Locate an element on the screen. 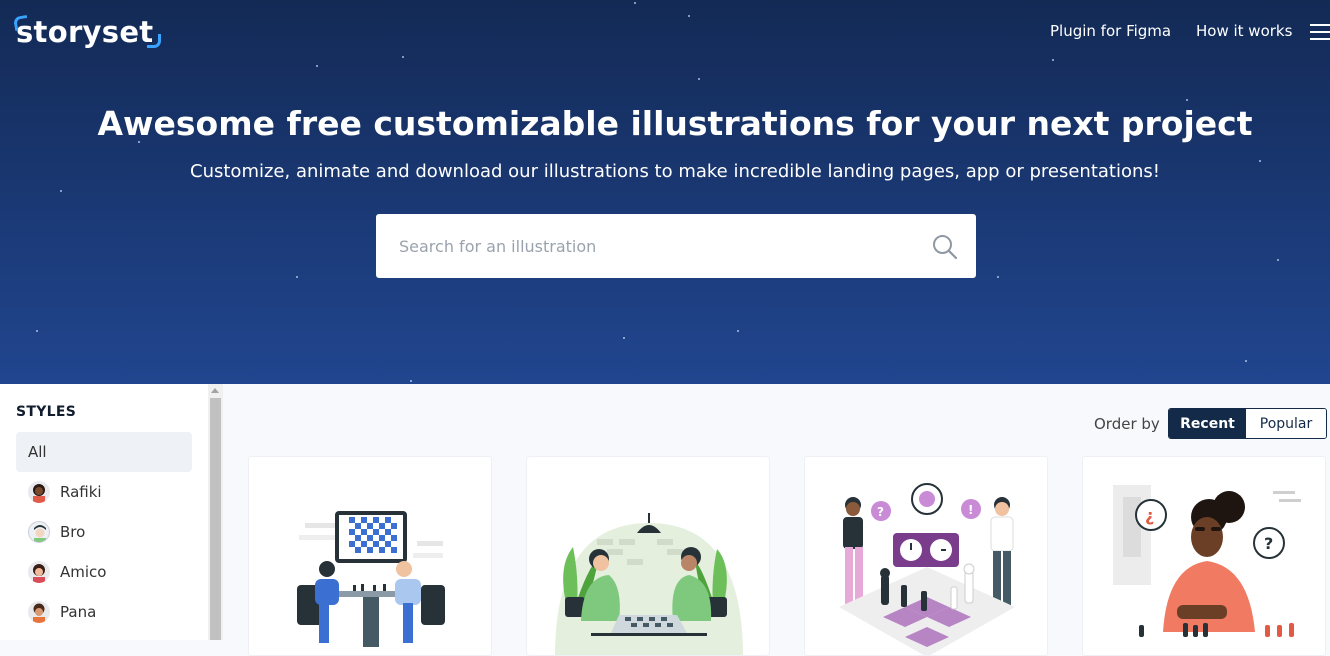 Image resolution: width=1330 pixels, height=656 pixels. order-recent-button: Recent is located at coordinates (1207, 423).